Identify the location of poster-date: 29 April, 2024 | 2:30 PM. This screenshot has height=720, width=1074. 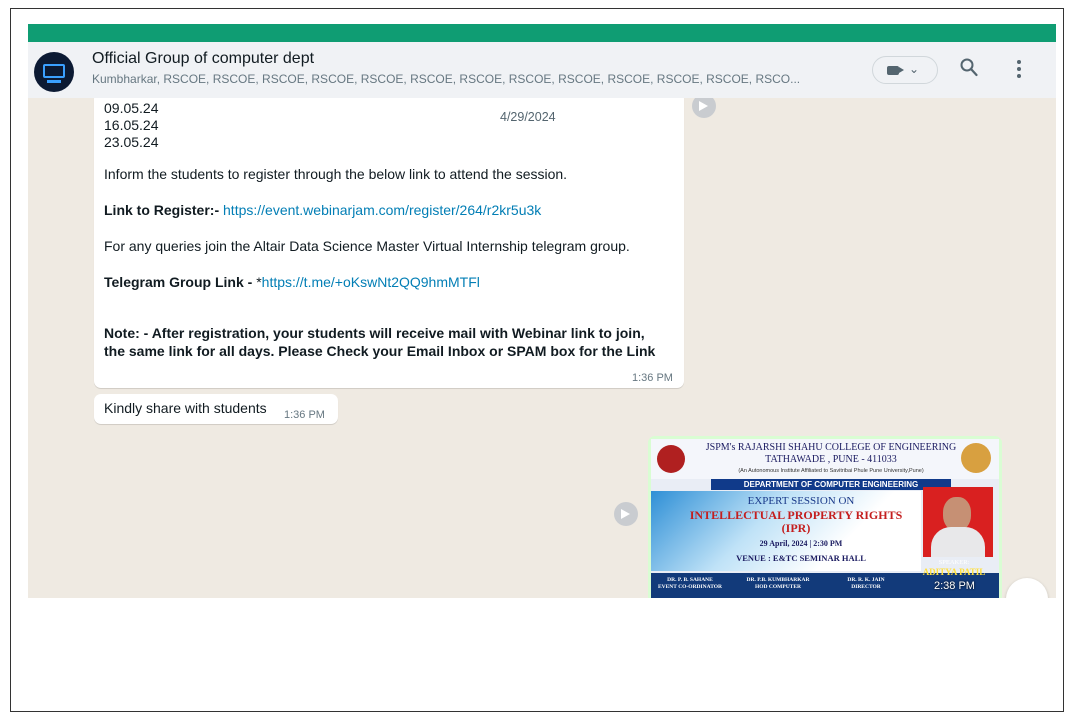
(801, 543).